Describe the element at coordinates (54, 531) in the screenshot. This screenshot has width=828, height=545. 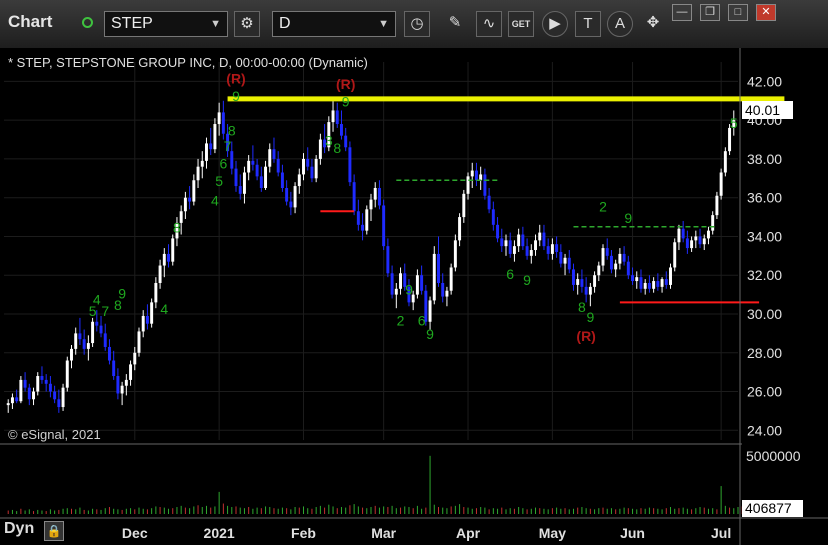
I see `lock-icon: 🔒` at that location.